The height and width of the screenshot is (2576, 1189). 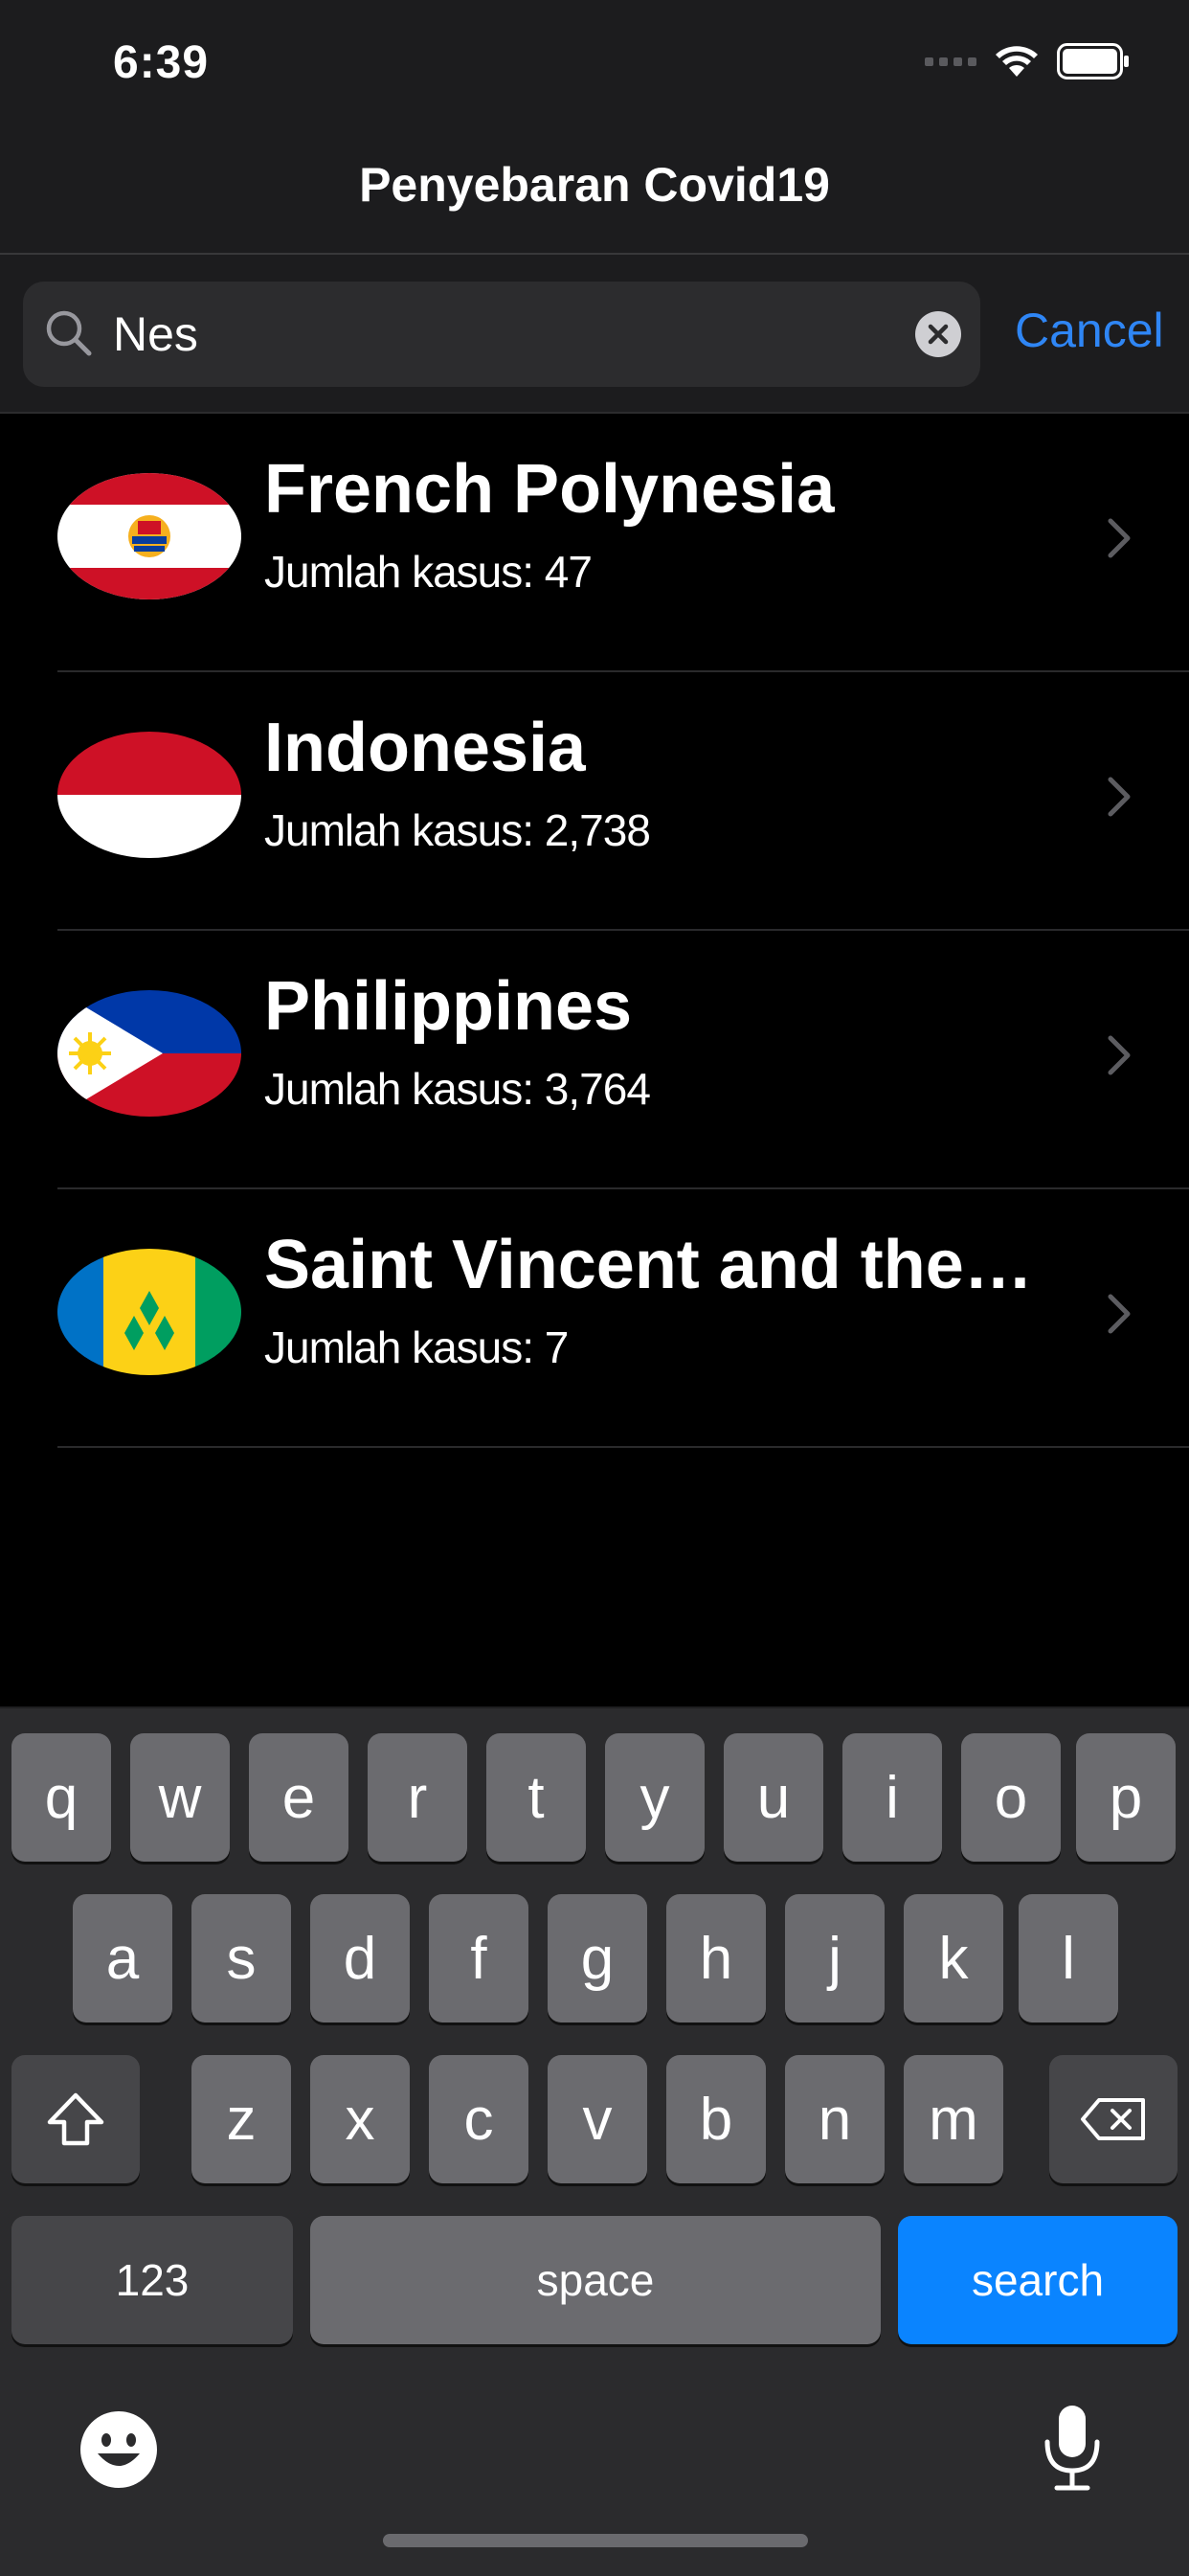 I want to click on close-icon, so click(x=938, y=334).